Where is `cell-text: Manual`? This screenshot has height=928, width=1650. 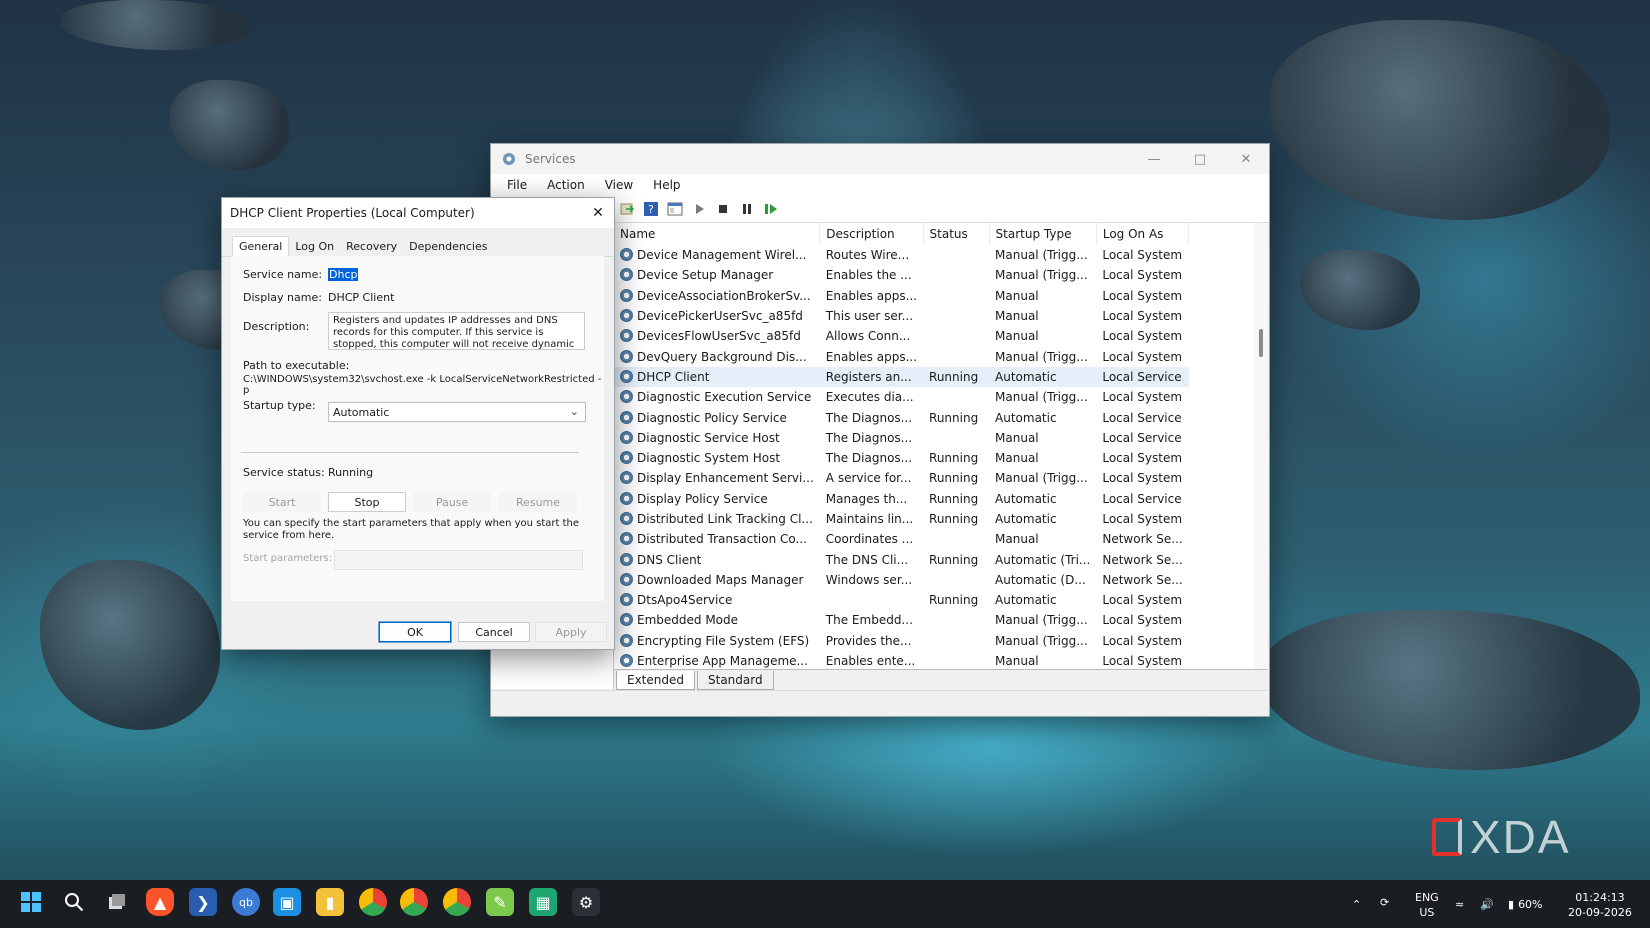
cell-text: Manual is located at coordinates (1017, 295).